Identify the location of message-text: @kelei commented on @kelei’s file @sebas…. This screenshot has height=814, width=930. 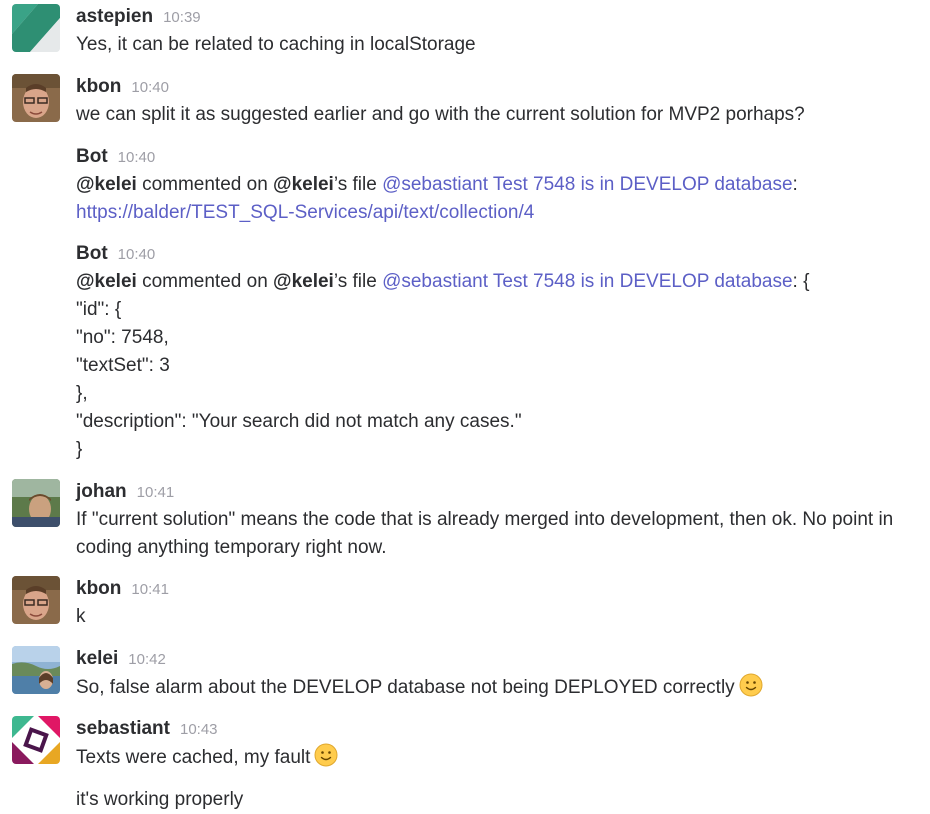
(501, 199).